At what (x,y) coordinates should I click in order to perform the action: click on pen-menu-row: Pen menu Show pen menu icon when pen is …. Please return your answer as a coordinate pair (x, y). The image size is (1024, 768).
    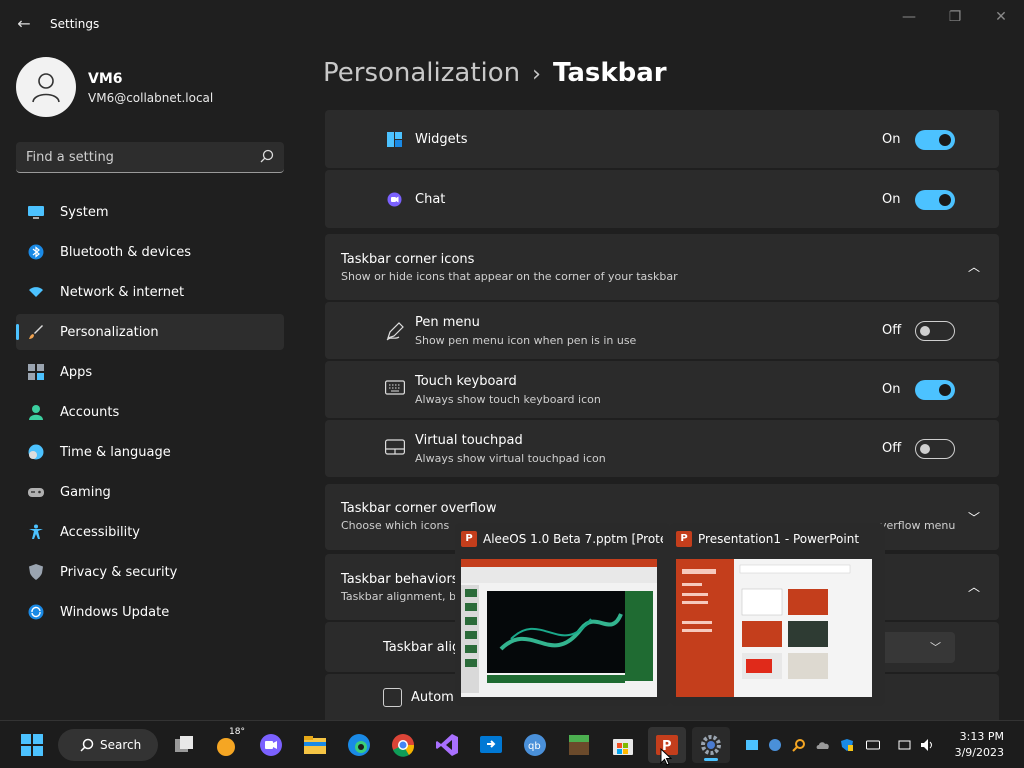
    Looking at the image, I should click on (662, 330).